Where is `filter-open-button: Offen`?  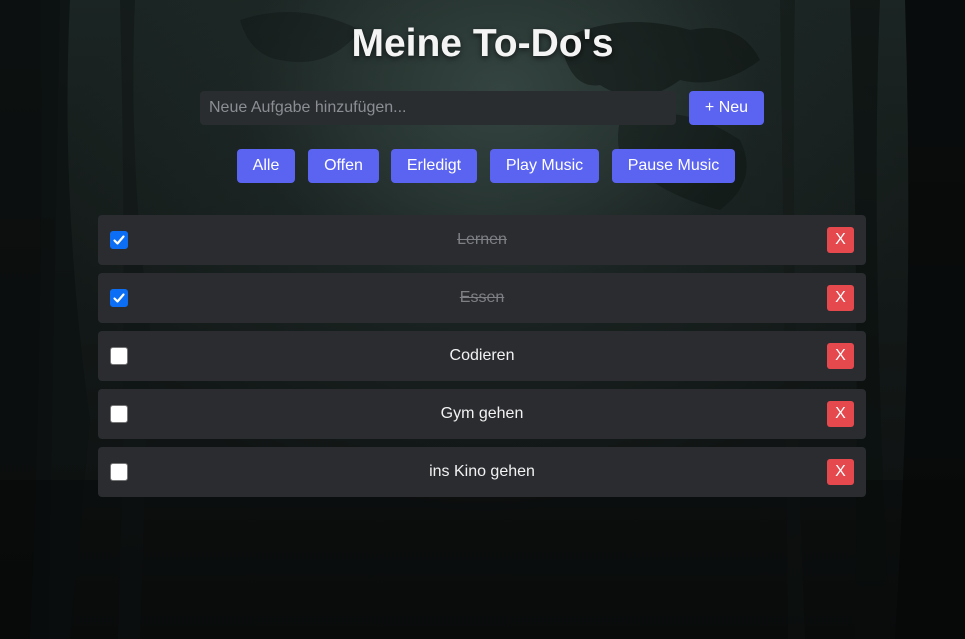
filter-open-button: Offen is located at coordinates (343, 166).